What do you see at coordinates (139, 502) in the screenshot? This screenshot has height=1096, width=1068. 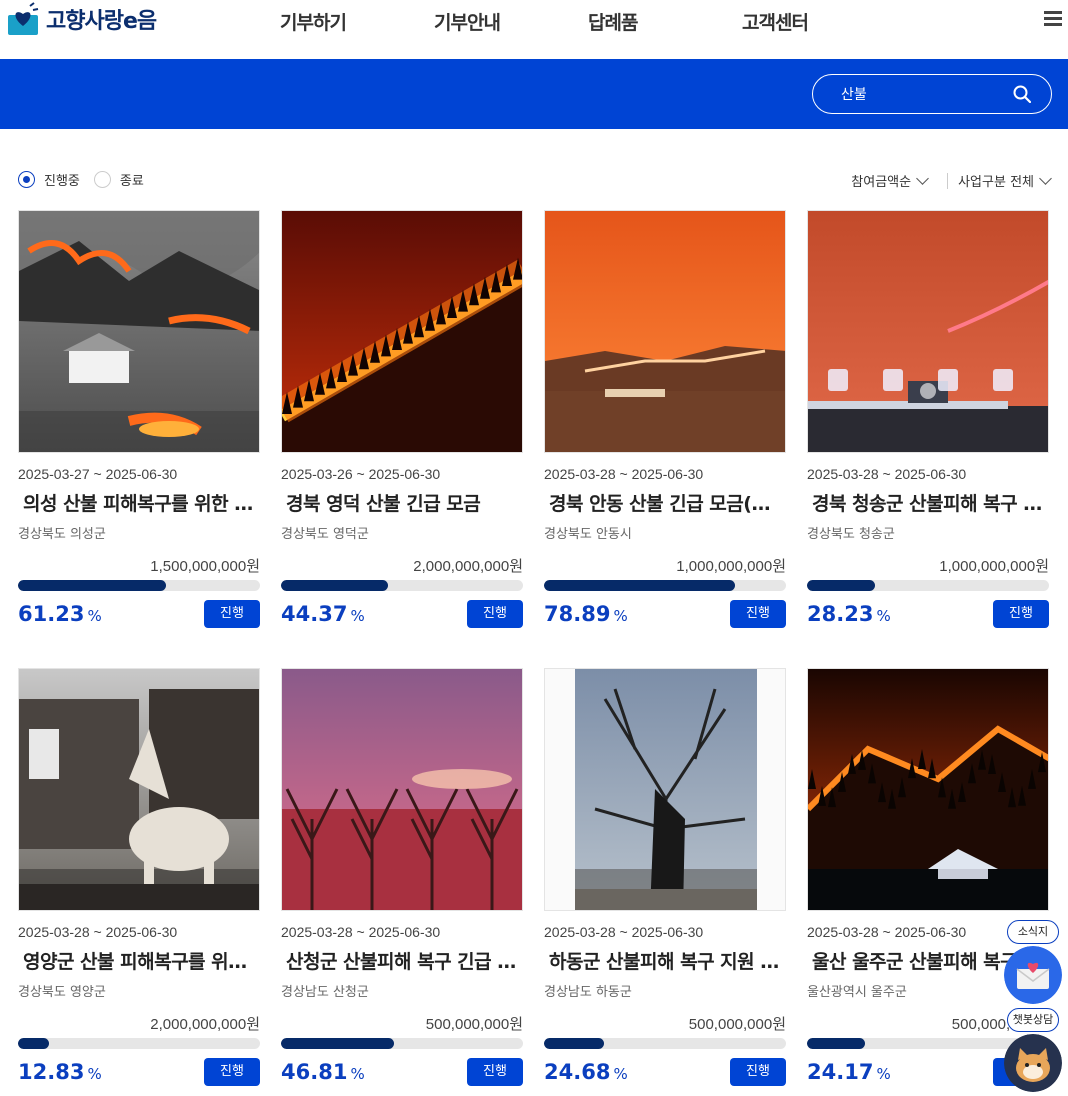 I see `project-title: 의성 산불 피해복구를 위한 긴급 모금` at bounding box center [139, 502].